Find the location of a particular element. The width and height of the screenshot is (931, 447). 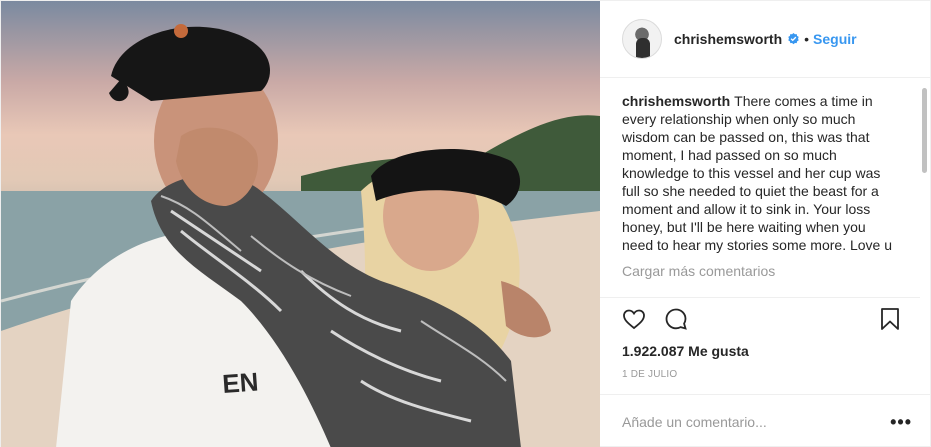

avatar is located at coordinates (642, 39).